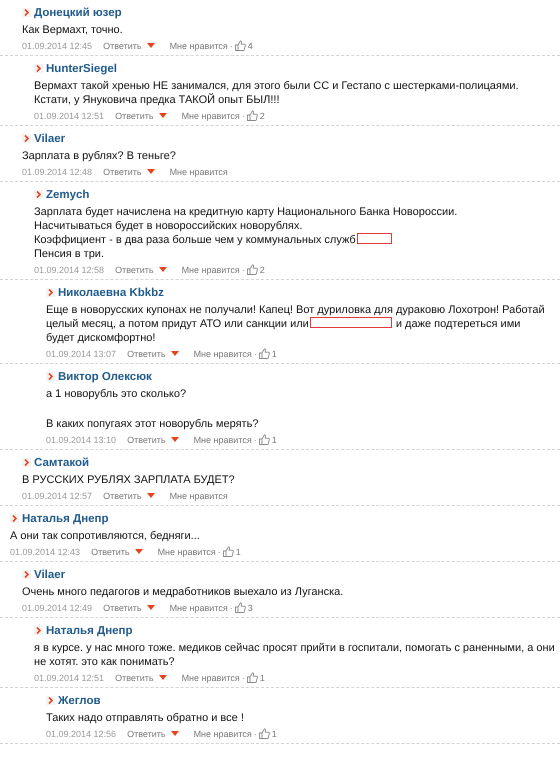 This screenshot has height=768, width=560. What do you see at coordinates (458, 324) in the screenshot?
I see `comment-text: и даже подтереться ими` at bounding box center [458, 324].